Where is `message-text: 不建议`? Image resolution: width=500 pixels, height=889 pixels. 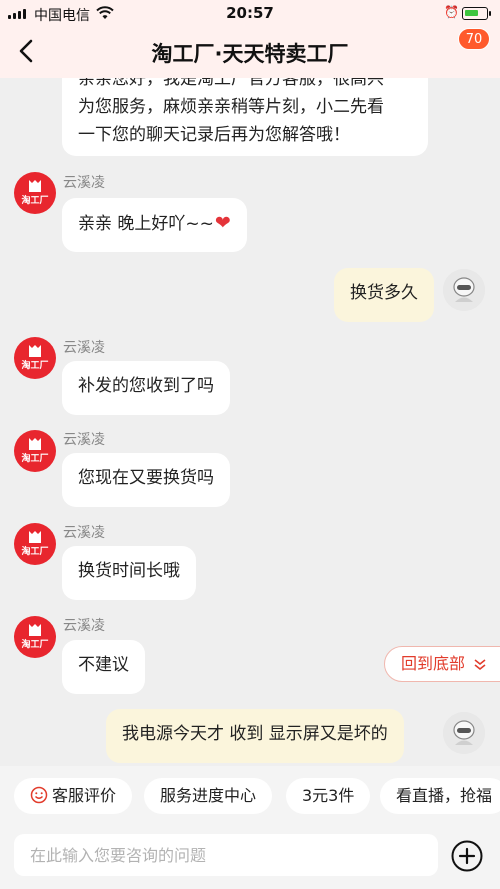 message-text: 不建议 is located at coordinates (103, 665).